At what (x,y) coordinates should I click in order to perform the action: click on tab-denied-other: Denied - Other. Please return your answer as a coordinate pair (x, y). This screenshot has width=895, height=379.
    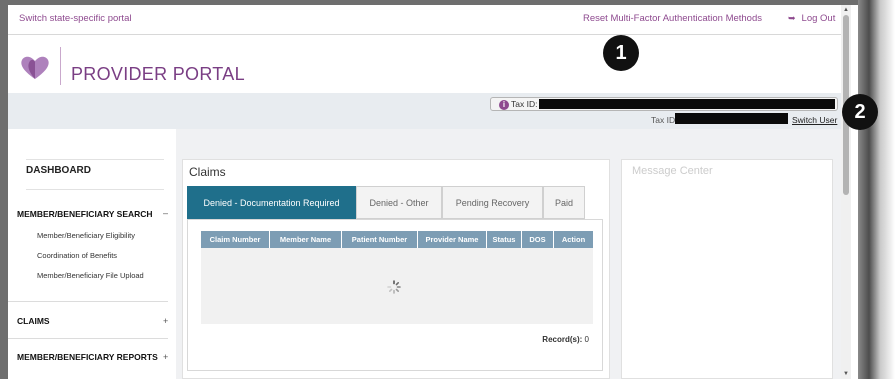
    Looking at the image, I should click on (399, 202).